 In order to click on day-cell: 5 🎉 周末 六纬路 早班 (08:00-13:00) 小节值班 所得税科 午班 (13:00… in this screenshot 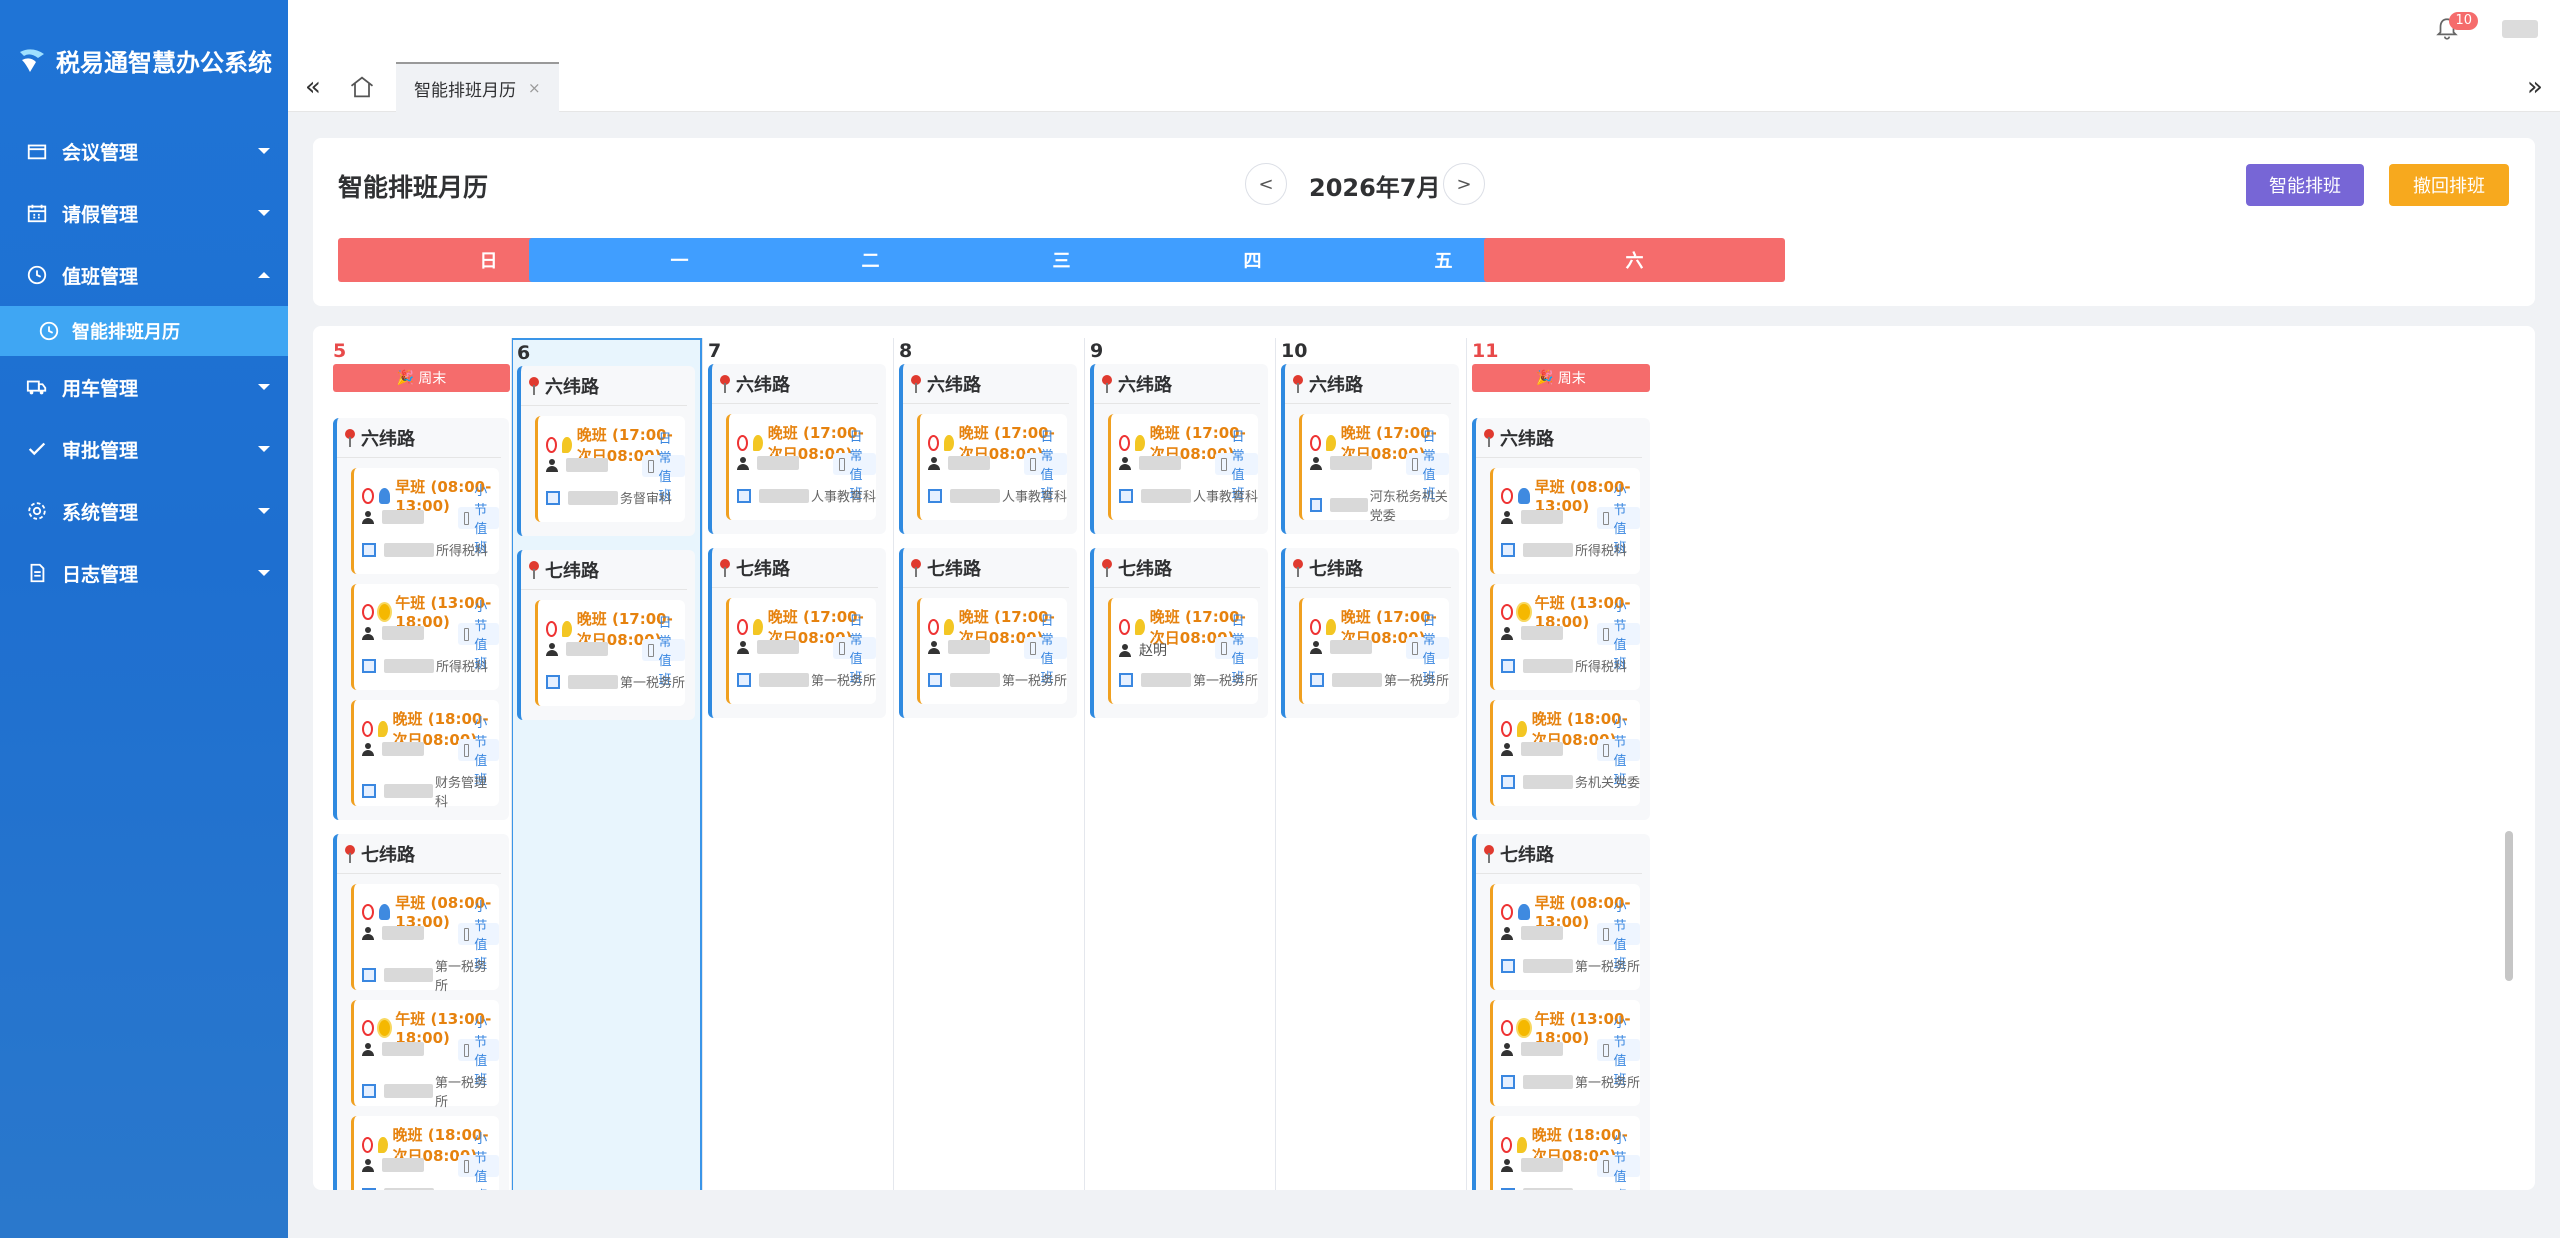, I will do `click(412, 764)`.